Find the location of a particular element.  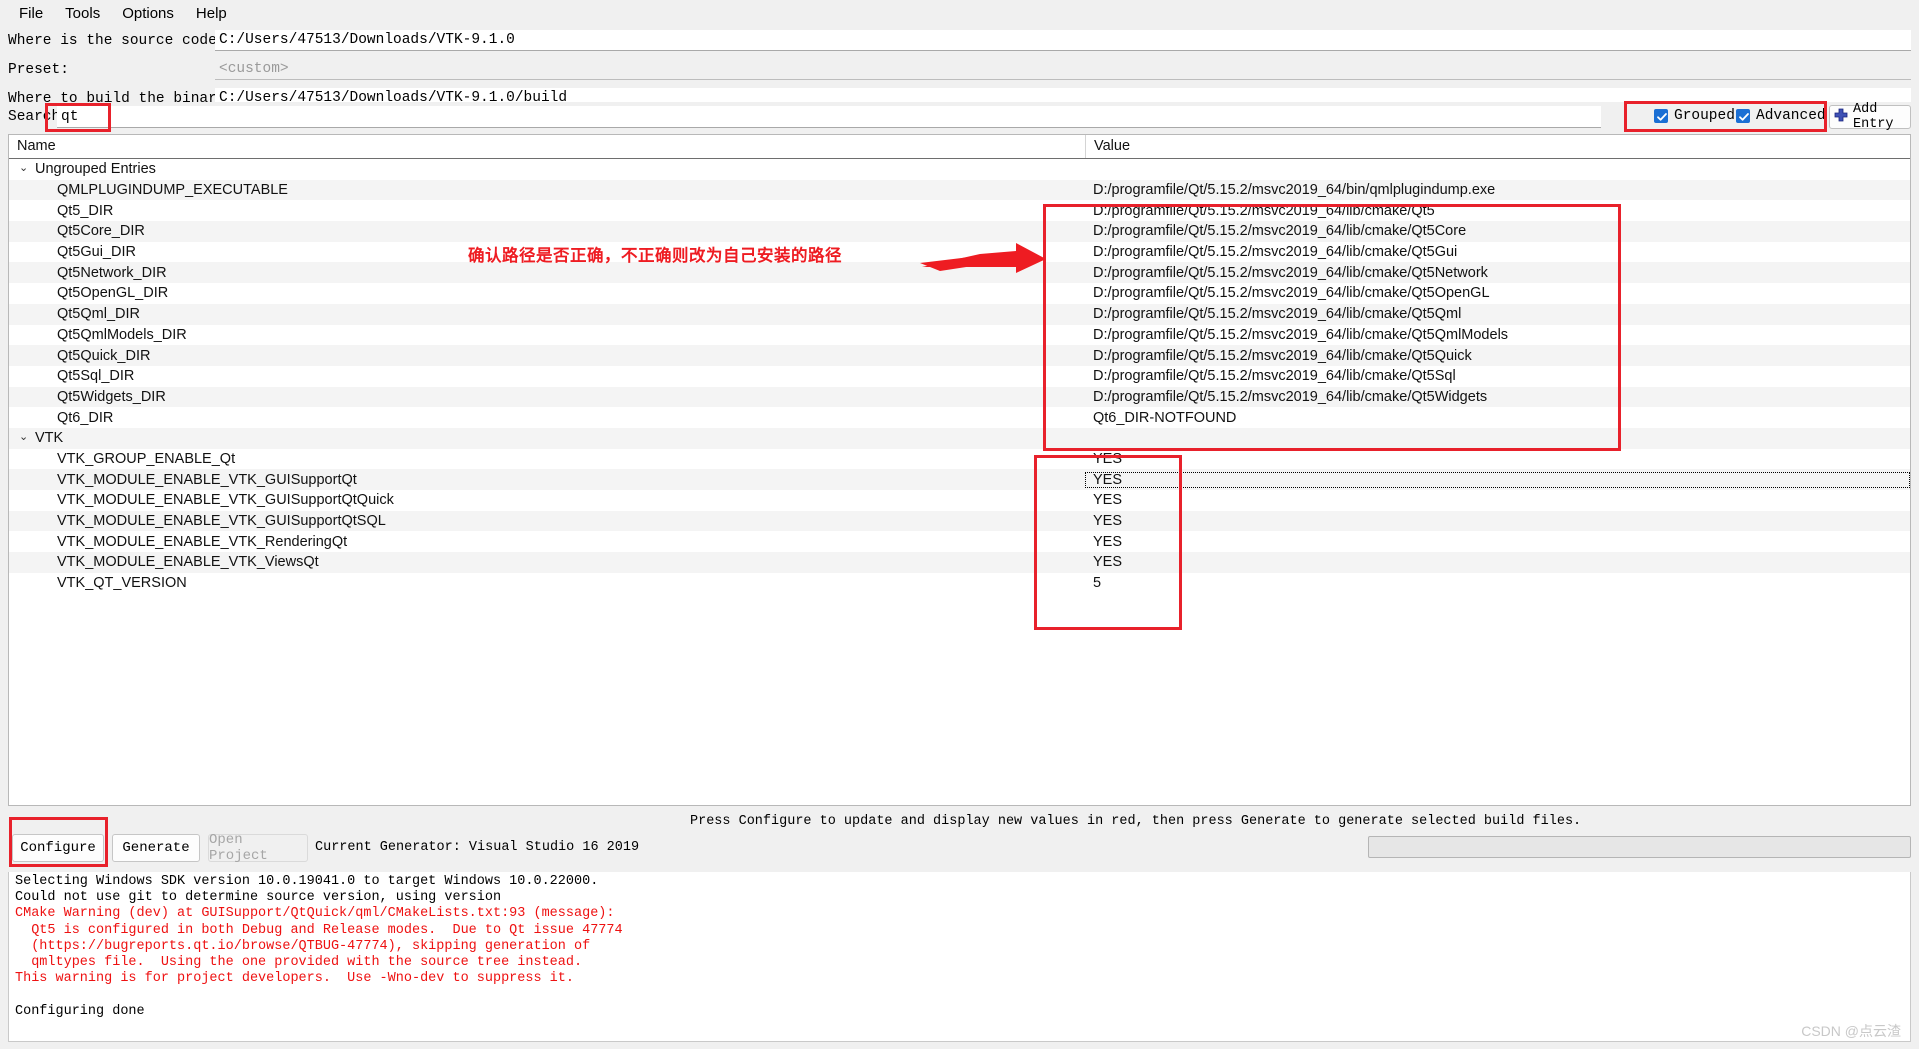

source-path-input is located at coordinates (1063, 40).